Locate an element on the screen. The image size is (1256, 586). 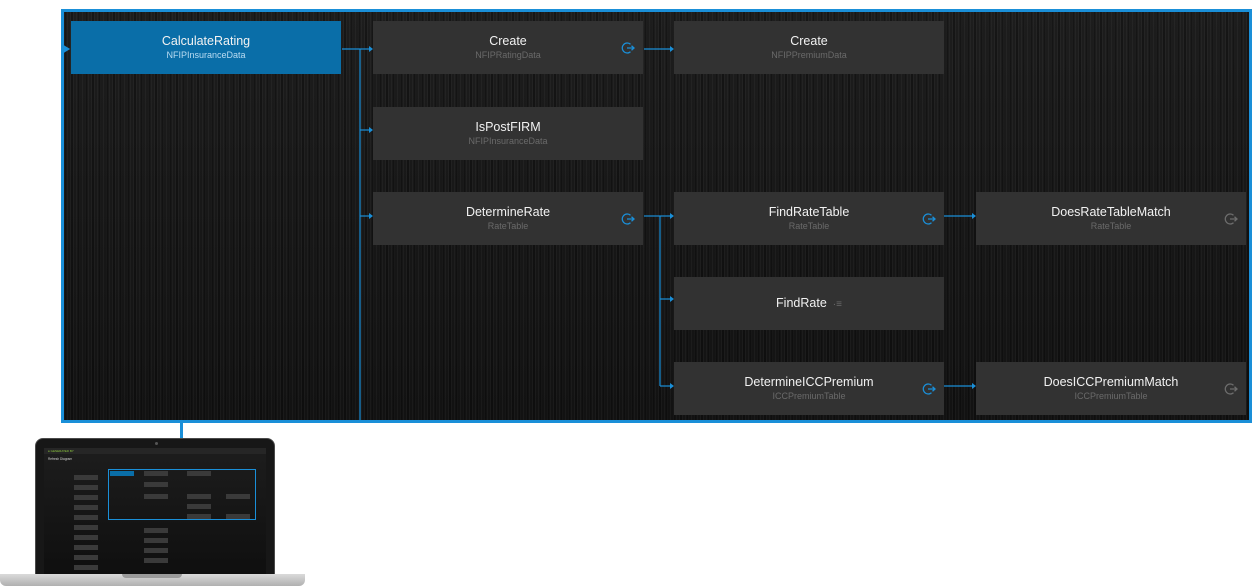
laptop-base is located at coordinates (152, 580).